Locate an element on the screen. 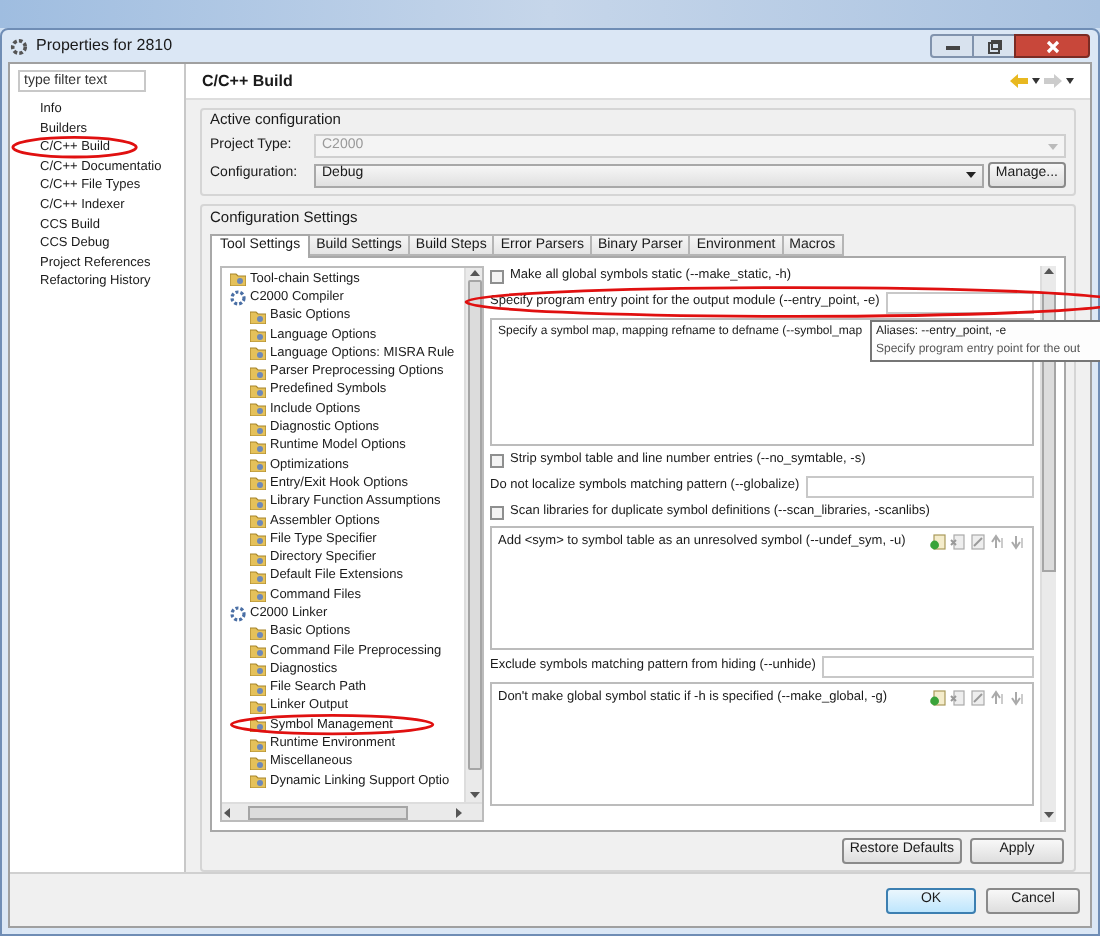 The width and height of the screenshot is (1100, 936). minimize-icon is located at coordinates (952, 46).